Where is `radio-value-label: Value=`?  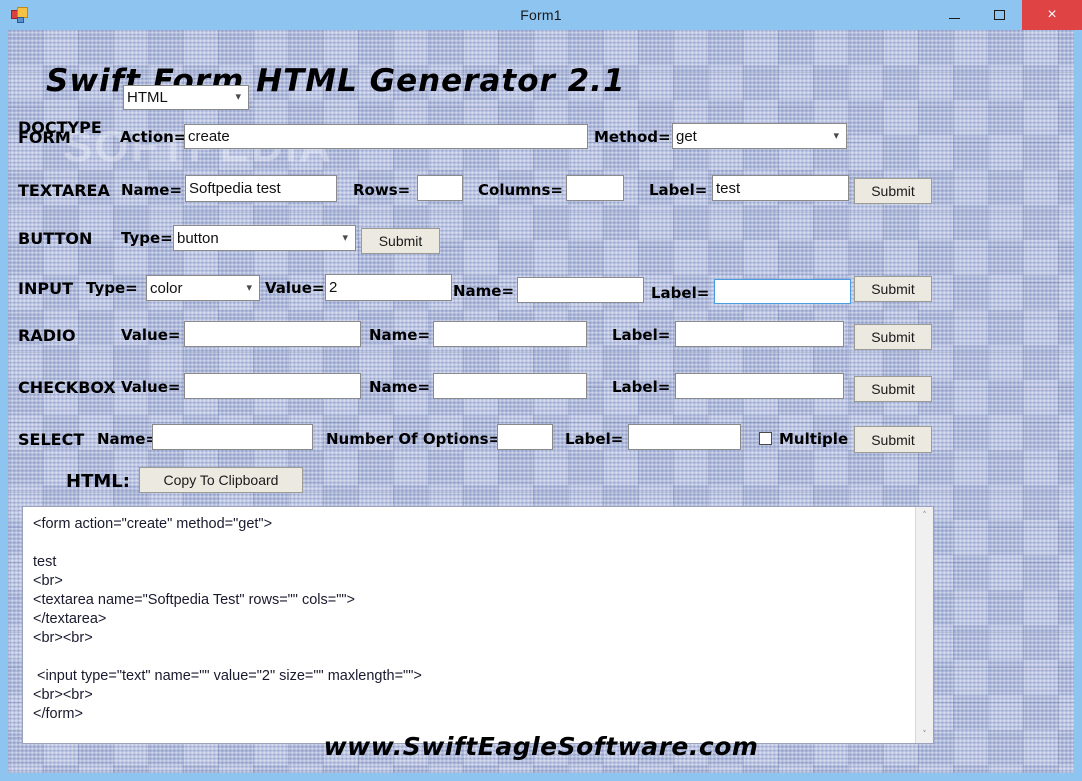
radio-value-label: Value= is located at coordinates (151, 335).